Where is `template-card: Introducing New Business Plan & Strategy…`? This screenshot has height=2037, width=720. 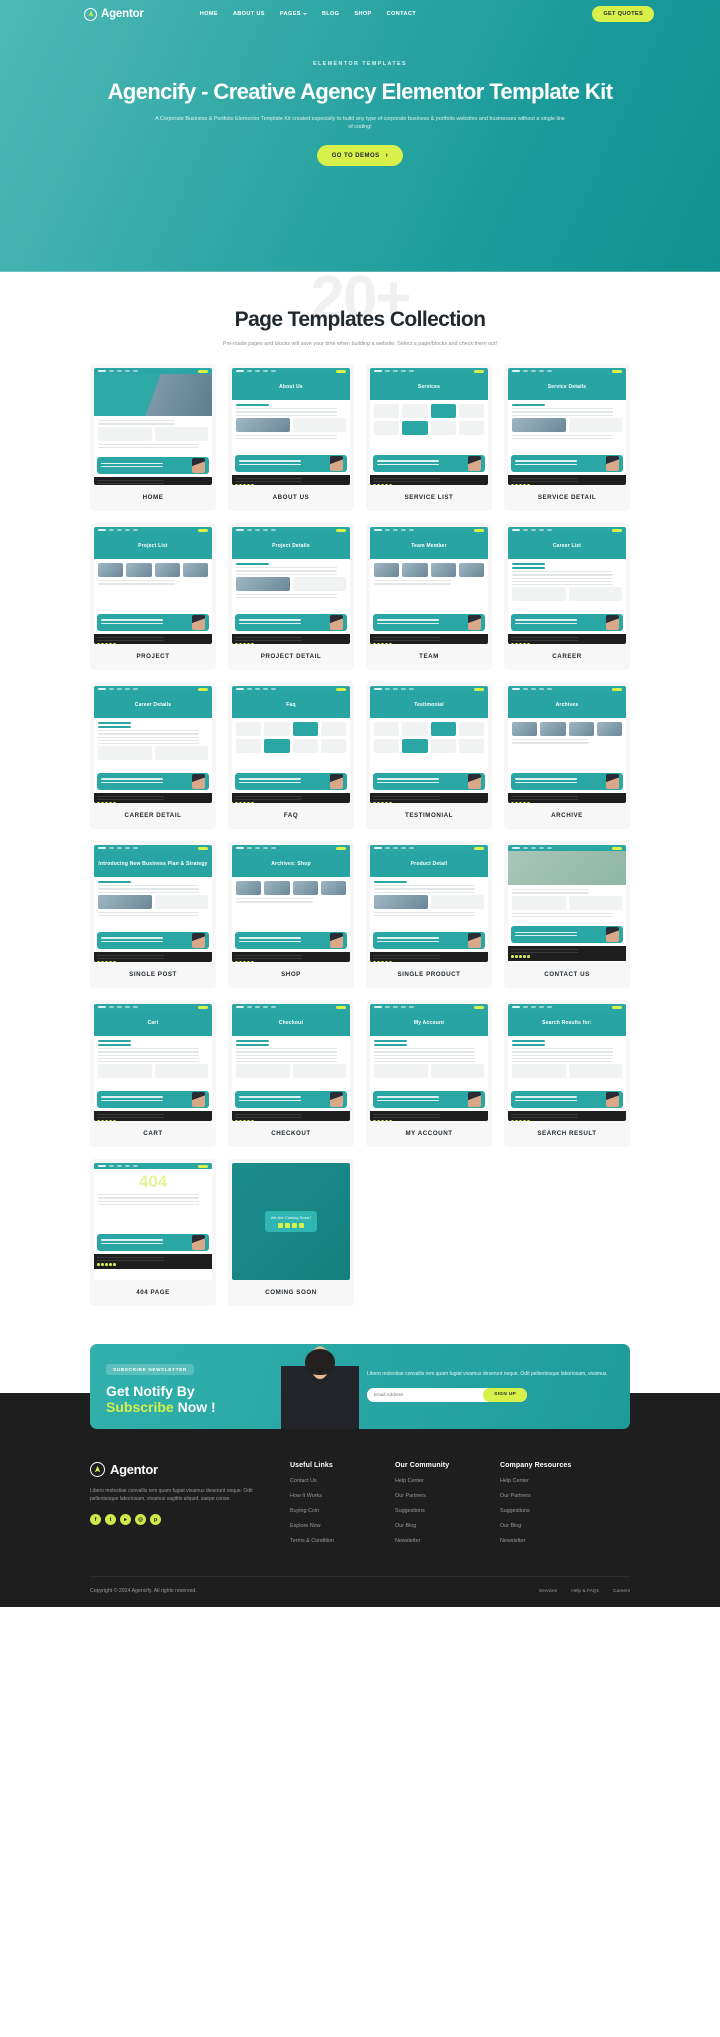 template-card: Introducing New Business Plan & Strategy… is located at coordinates (153, 914).